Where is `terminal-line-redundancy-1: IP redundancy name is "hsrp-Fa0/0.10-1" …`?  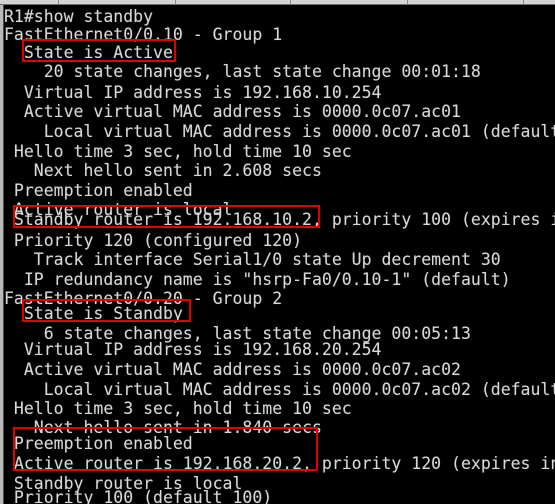
terminal-line-redundancy-1: IP redundancy name is "hsrp-Fa0/0.10-1" … is located at coordinates (257, 279).